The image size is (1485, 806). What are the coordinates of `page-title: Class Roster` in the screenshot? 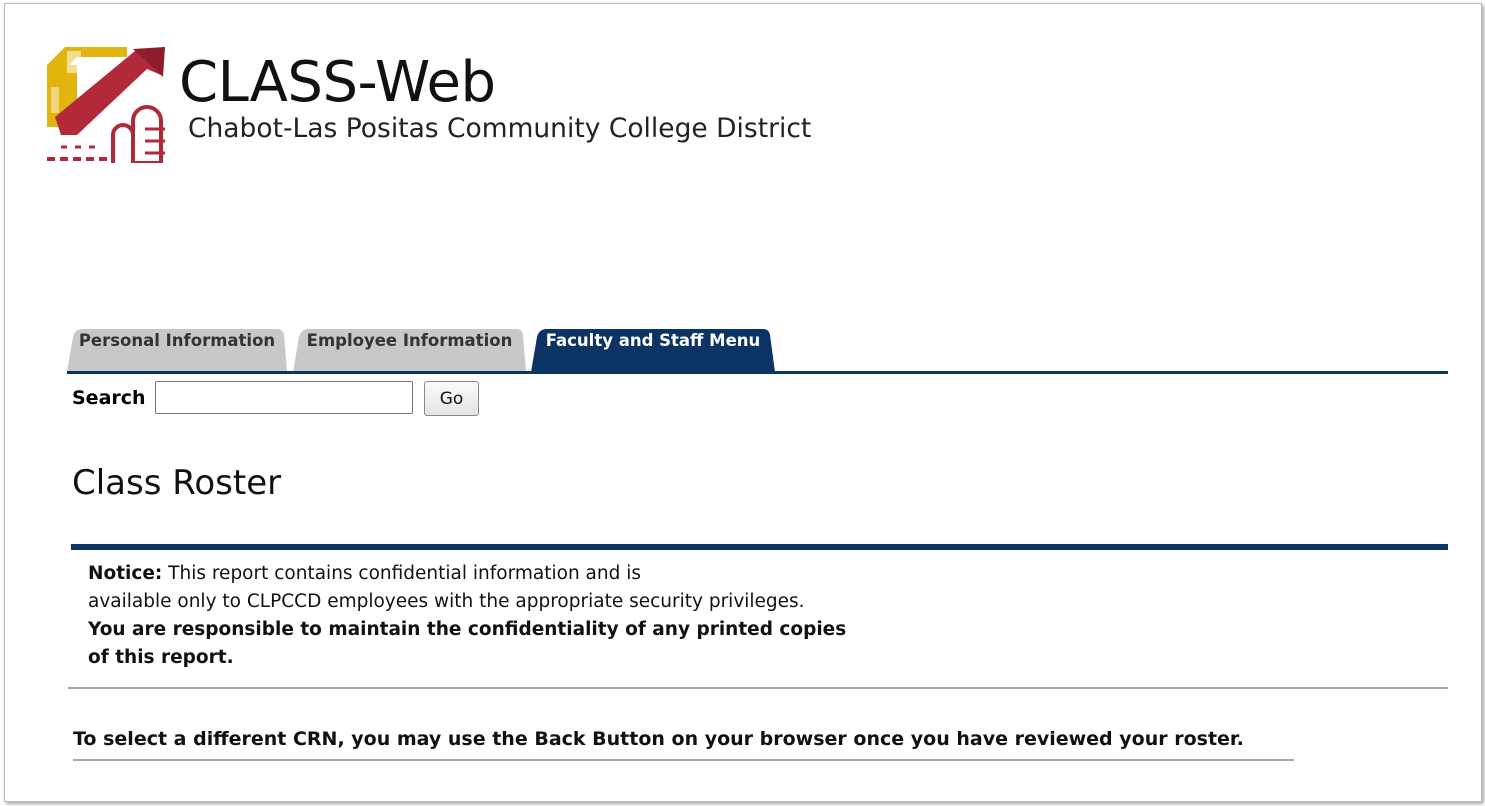 It's located at (177, 483).